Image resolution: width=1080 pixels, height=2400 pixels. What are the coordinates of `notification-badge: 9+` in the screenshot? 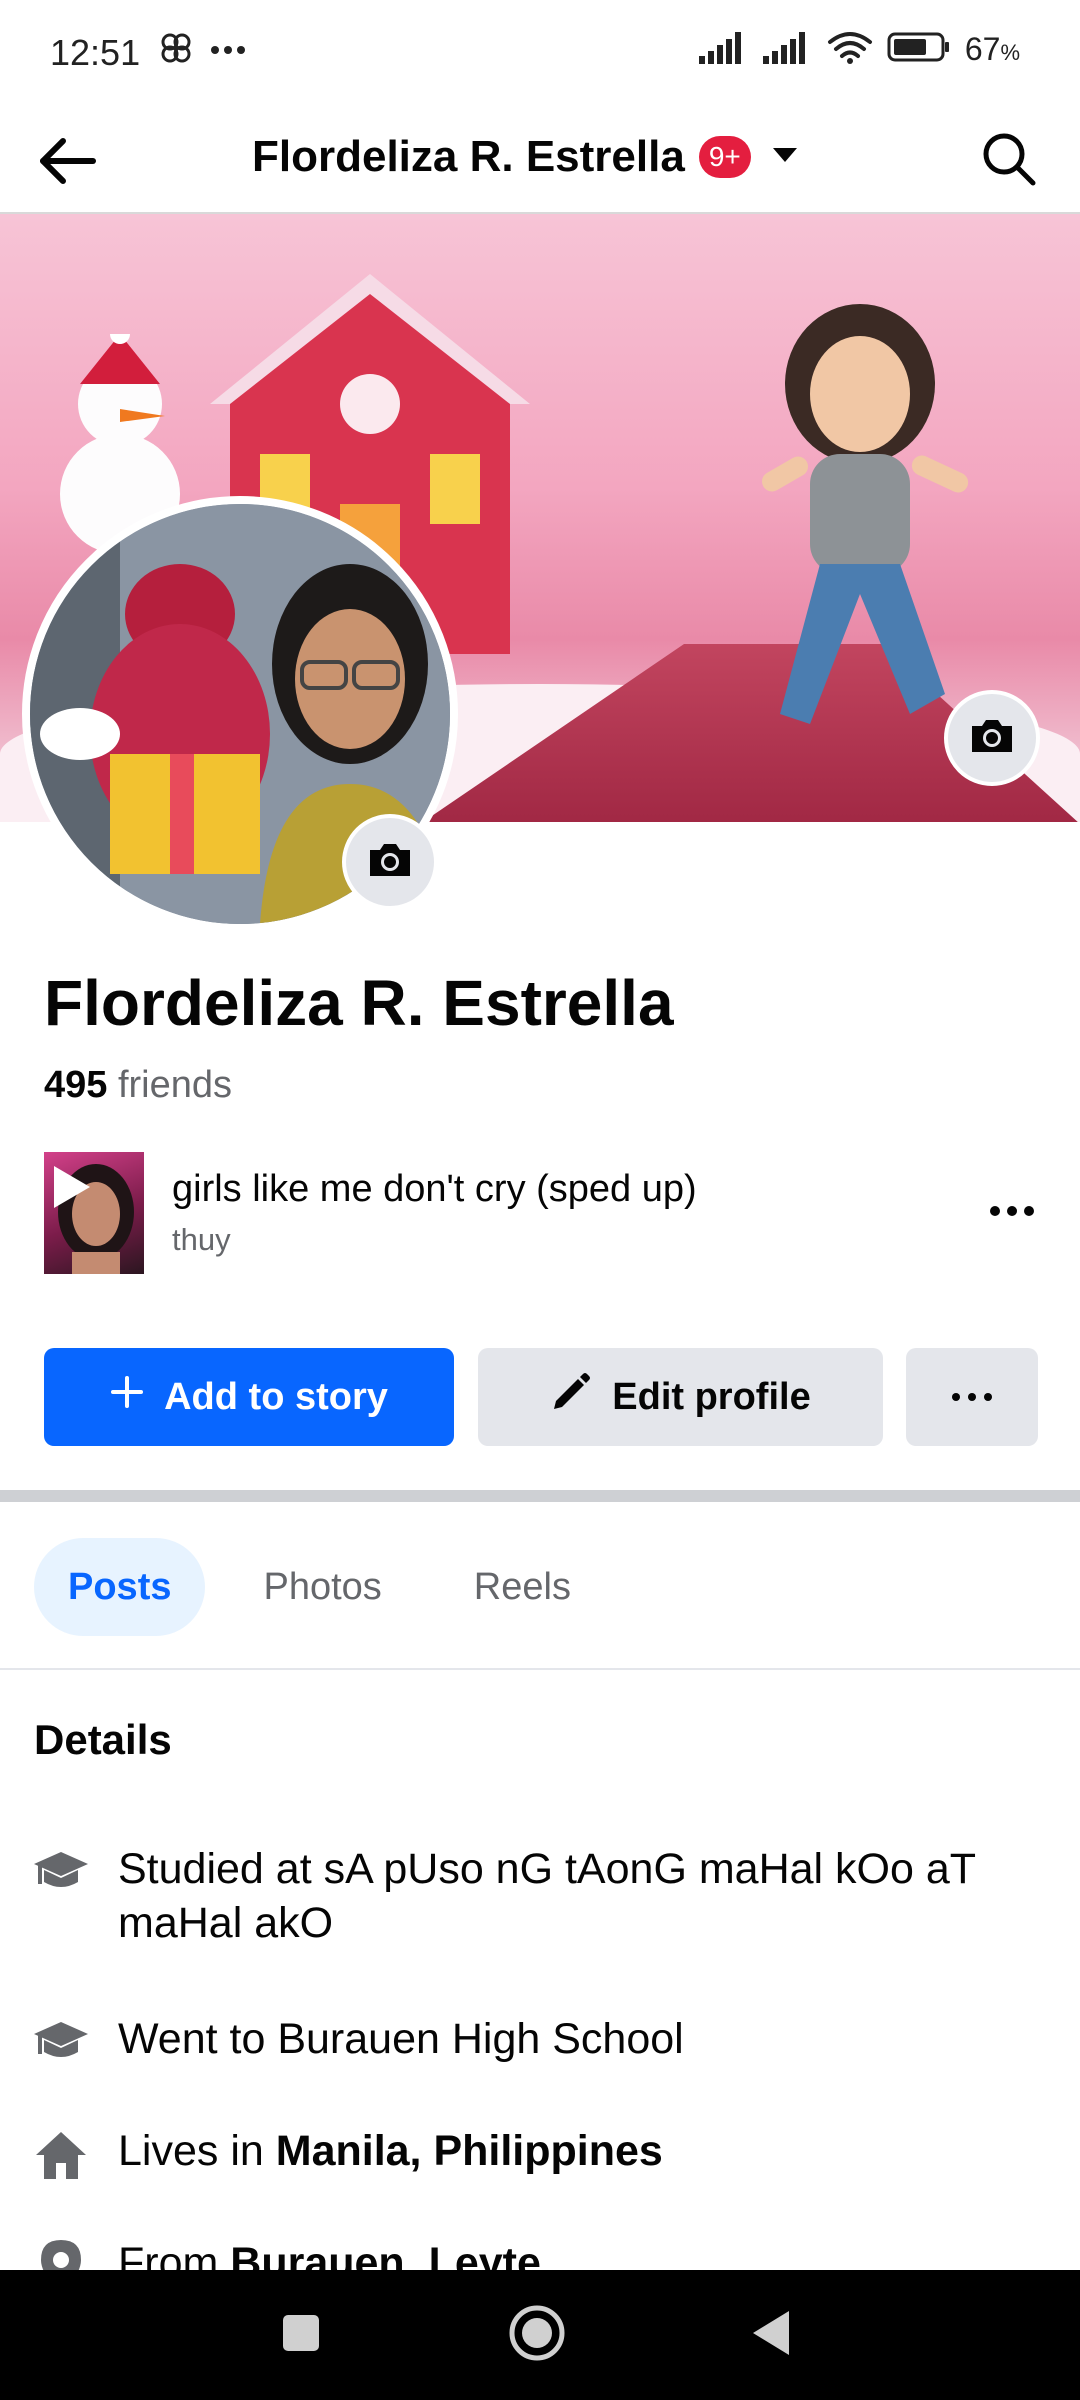 It's located at (724, 157).